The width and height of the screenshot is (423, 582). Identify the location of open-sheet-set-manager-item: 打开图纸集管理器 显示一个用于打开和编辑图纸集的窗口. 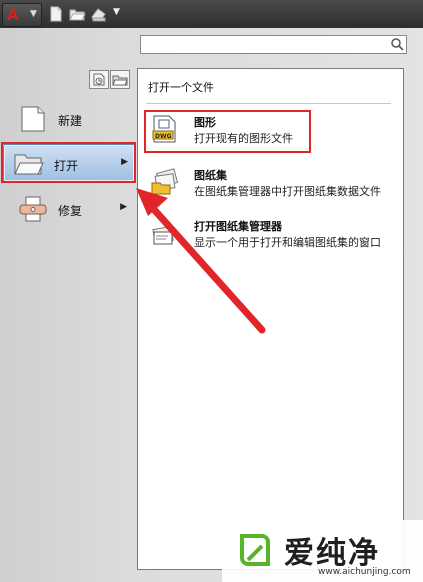
(268, 236).